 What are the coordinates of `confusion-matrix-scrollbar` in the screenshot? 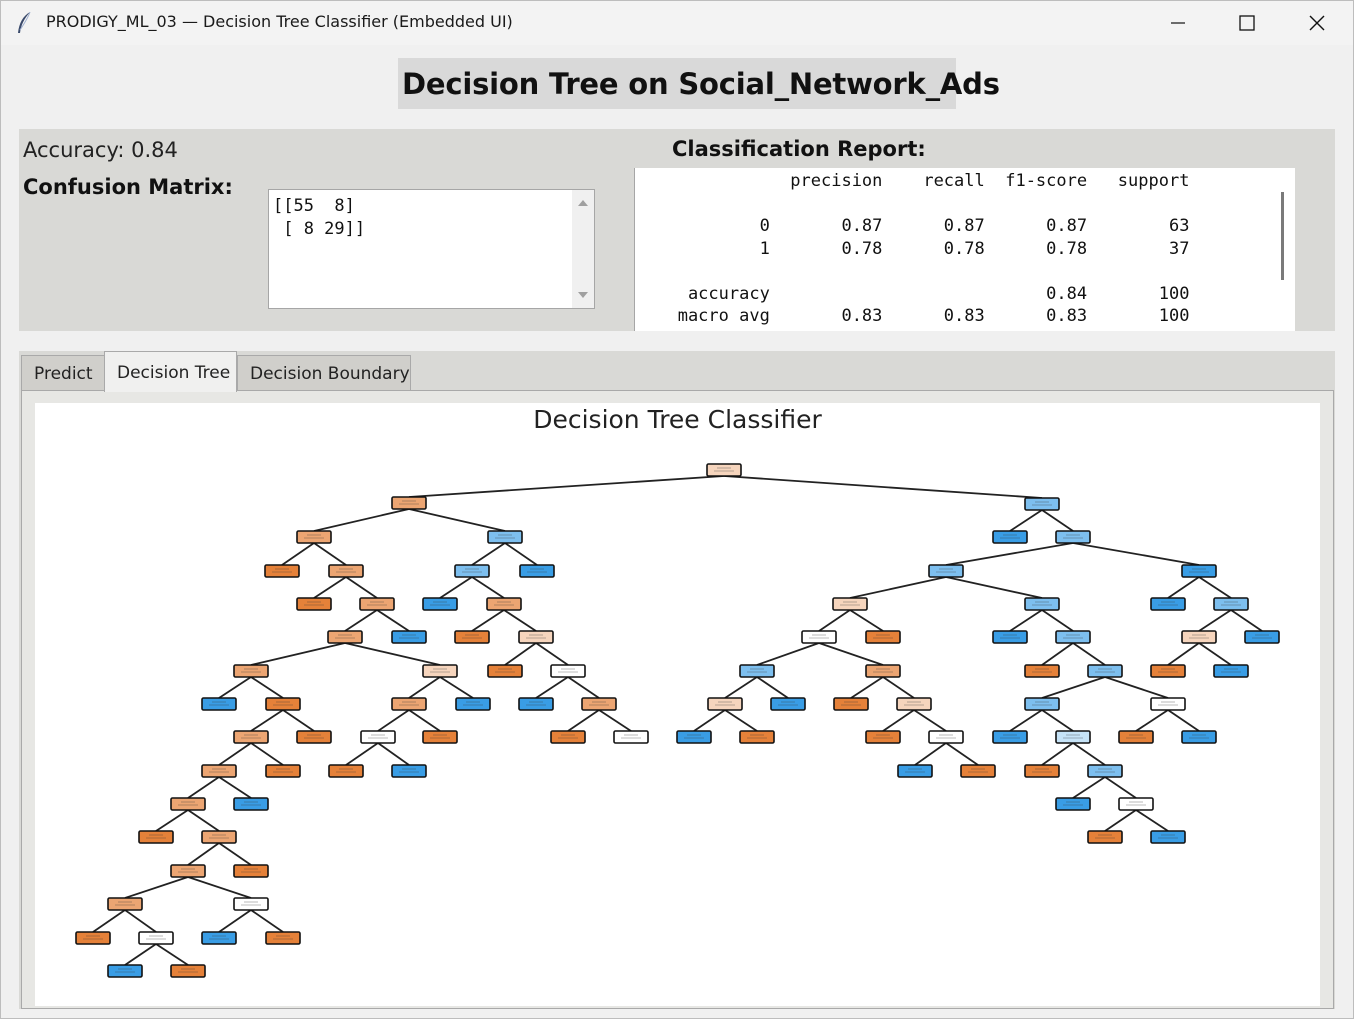 It's located at (583, 249).